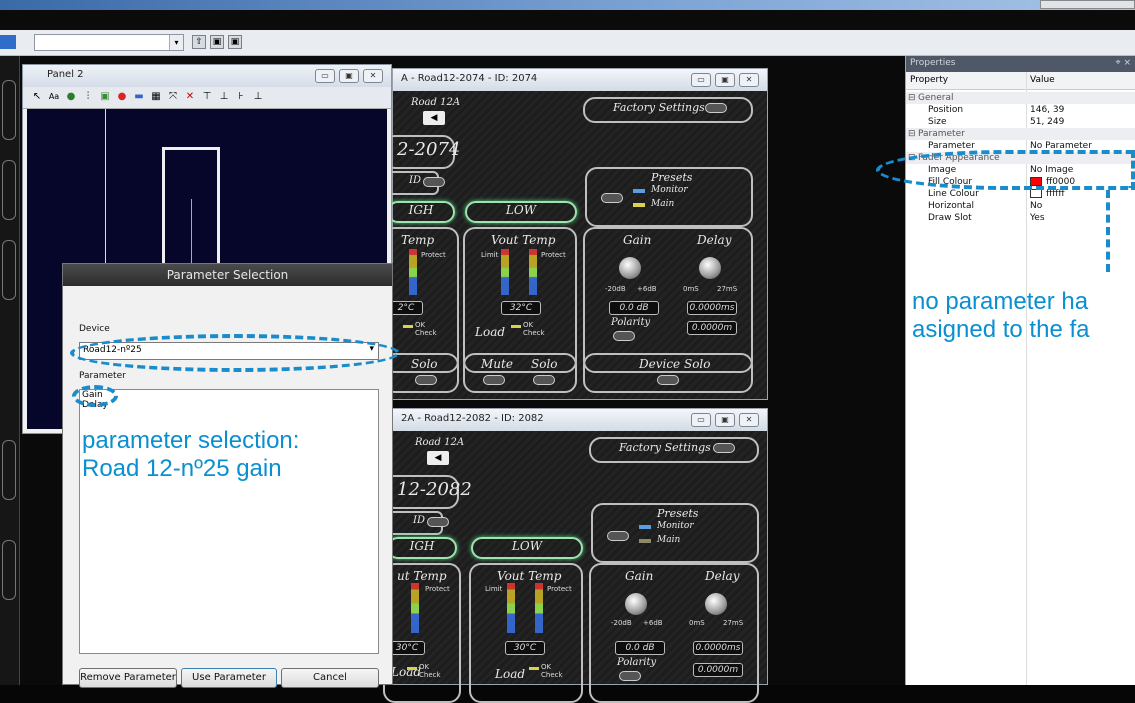 The image size is (1135, 703). Describe the element at coordinates (156, 97) in the screenshot. I see `grid-icon: ▦` at that location.